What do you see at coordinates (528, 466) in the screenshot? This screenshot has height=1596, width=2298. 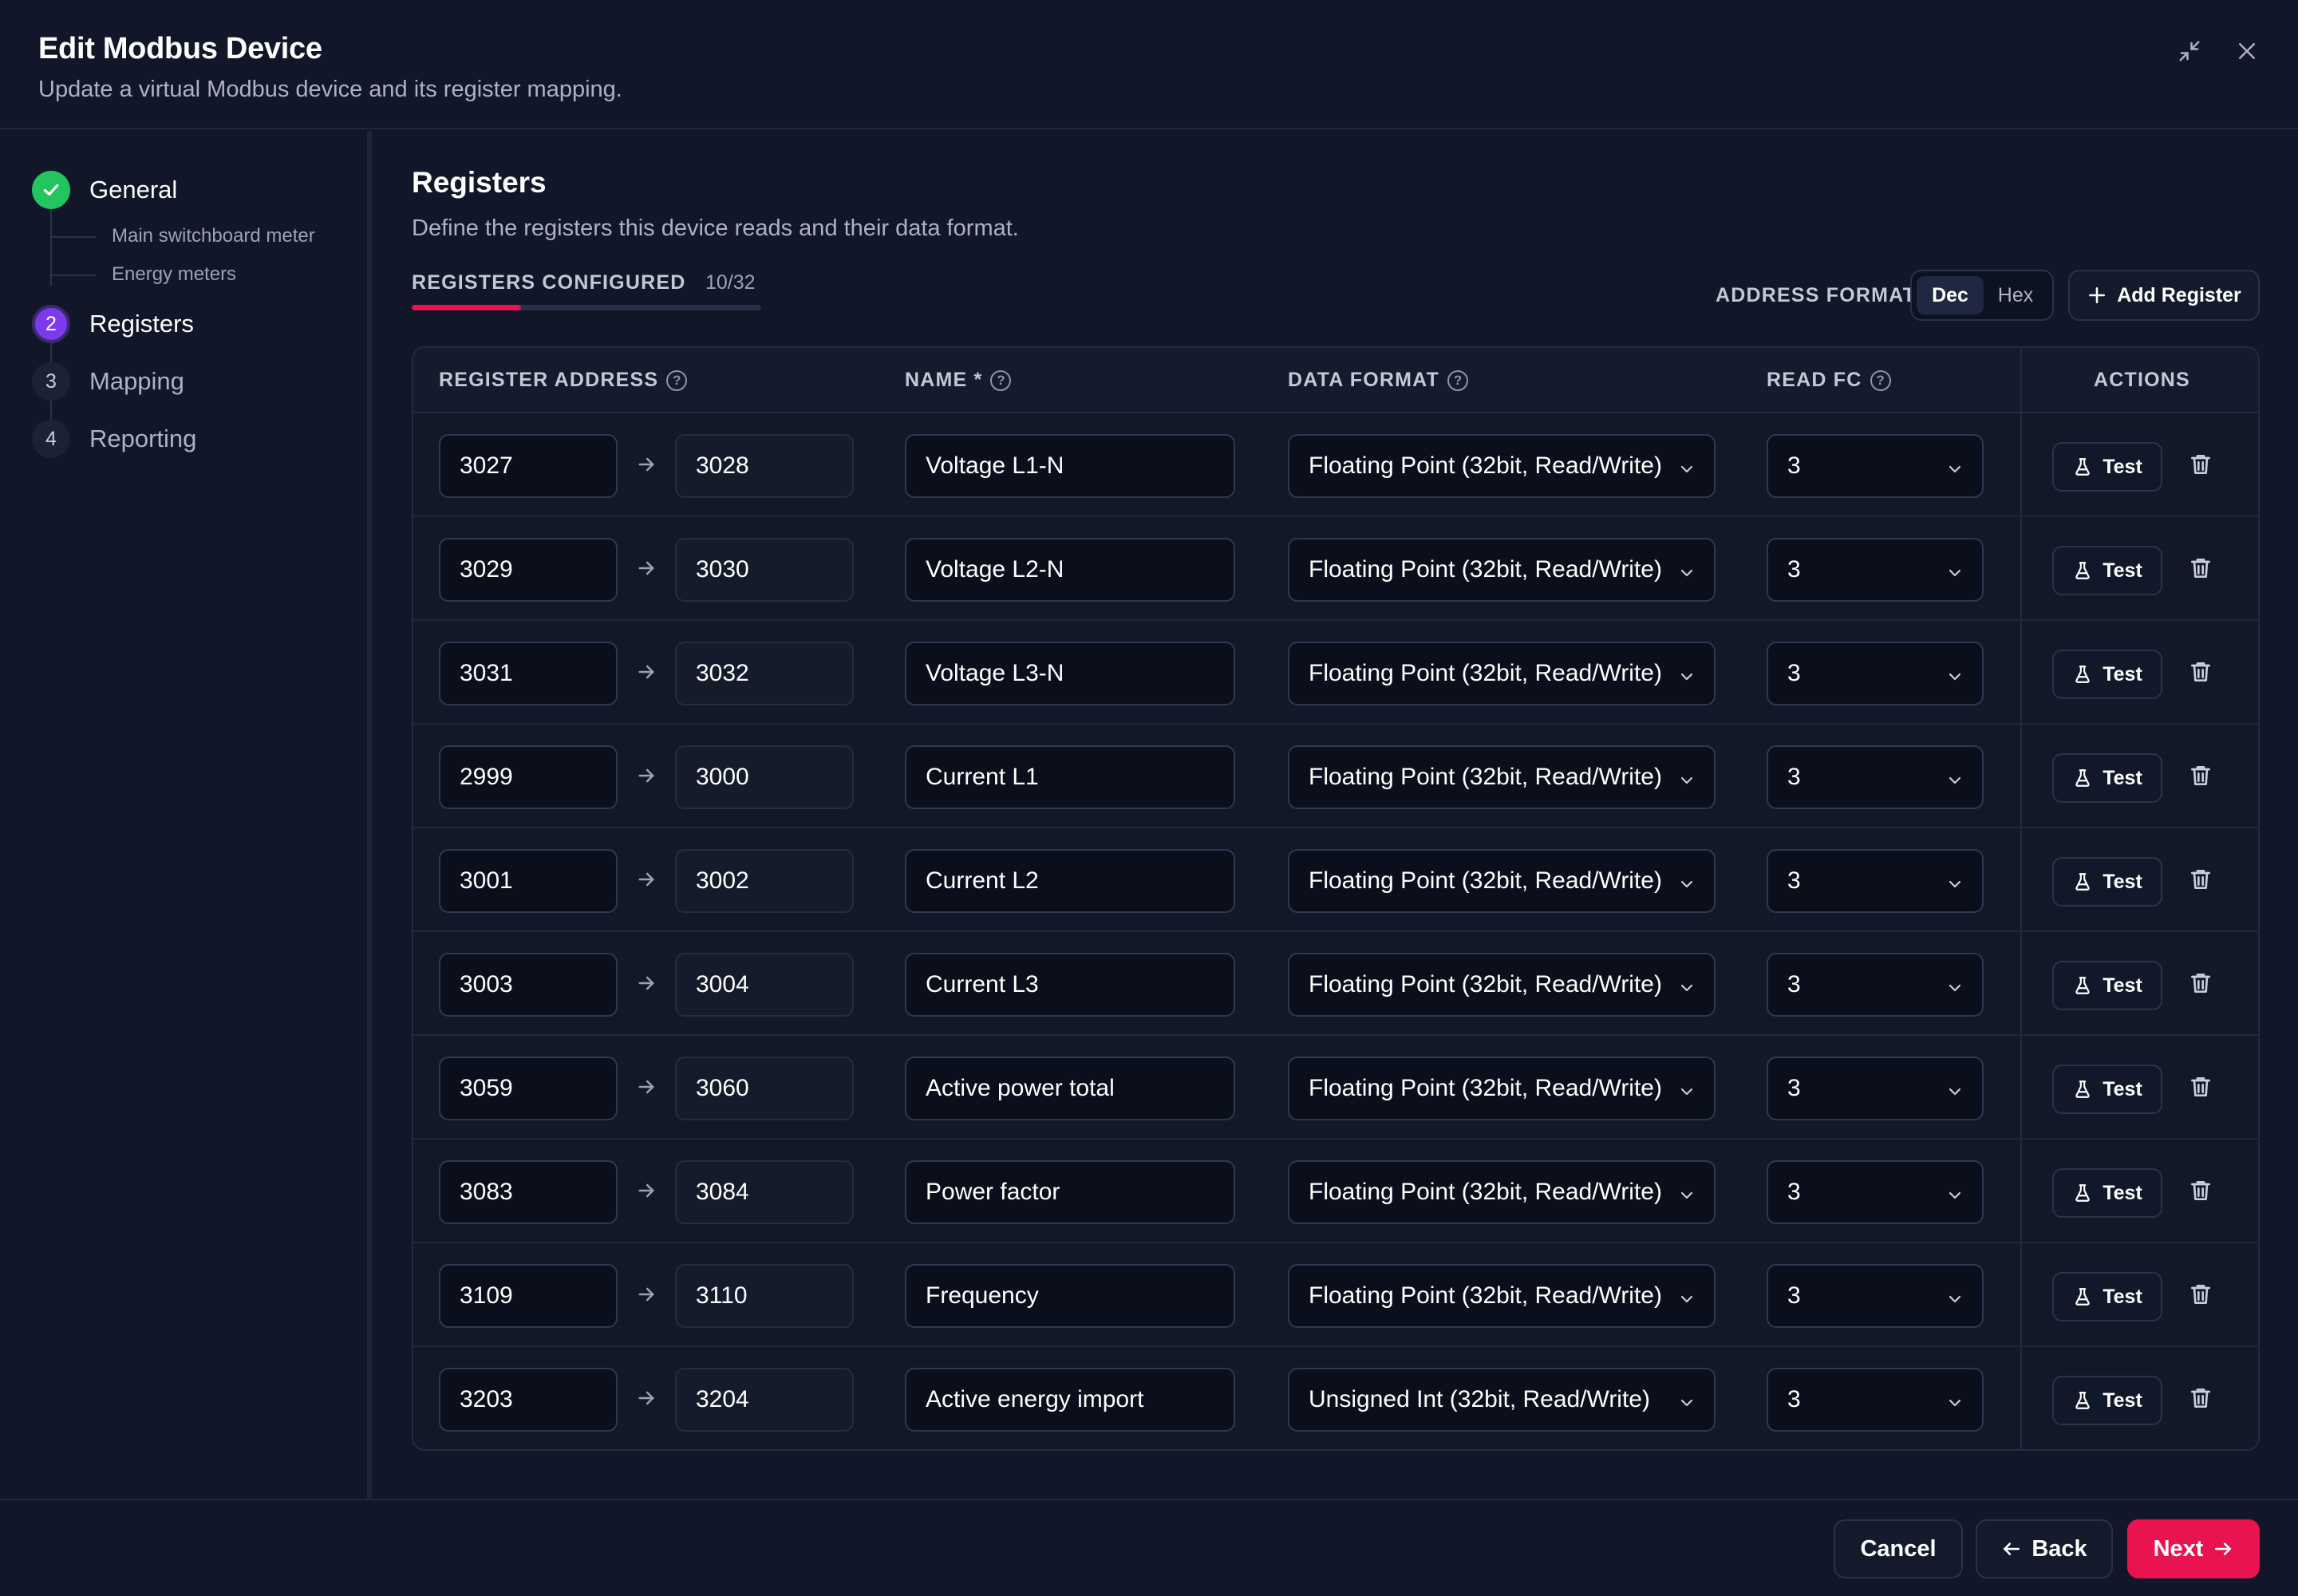 I see `register-start-address-input: 3027` at bounding box center [528, 466].